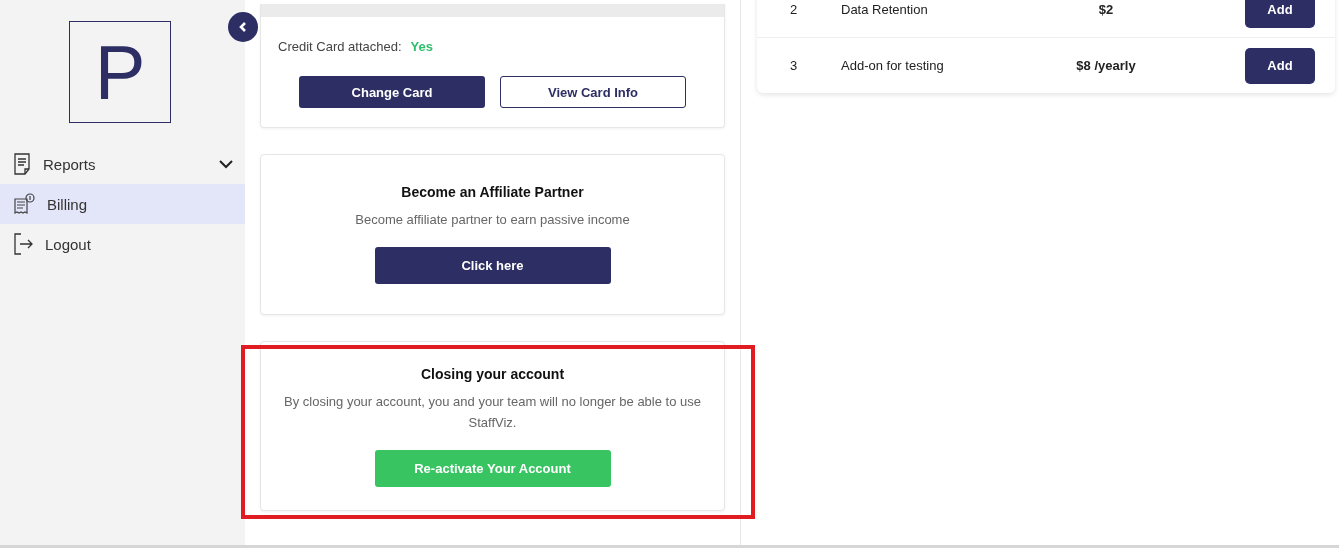 Image resolution: width=1339 pixels, height=548 pixels. I want to click on chevron-left-icon, so click(243, 27).